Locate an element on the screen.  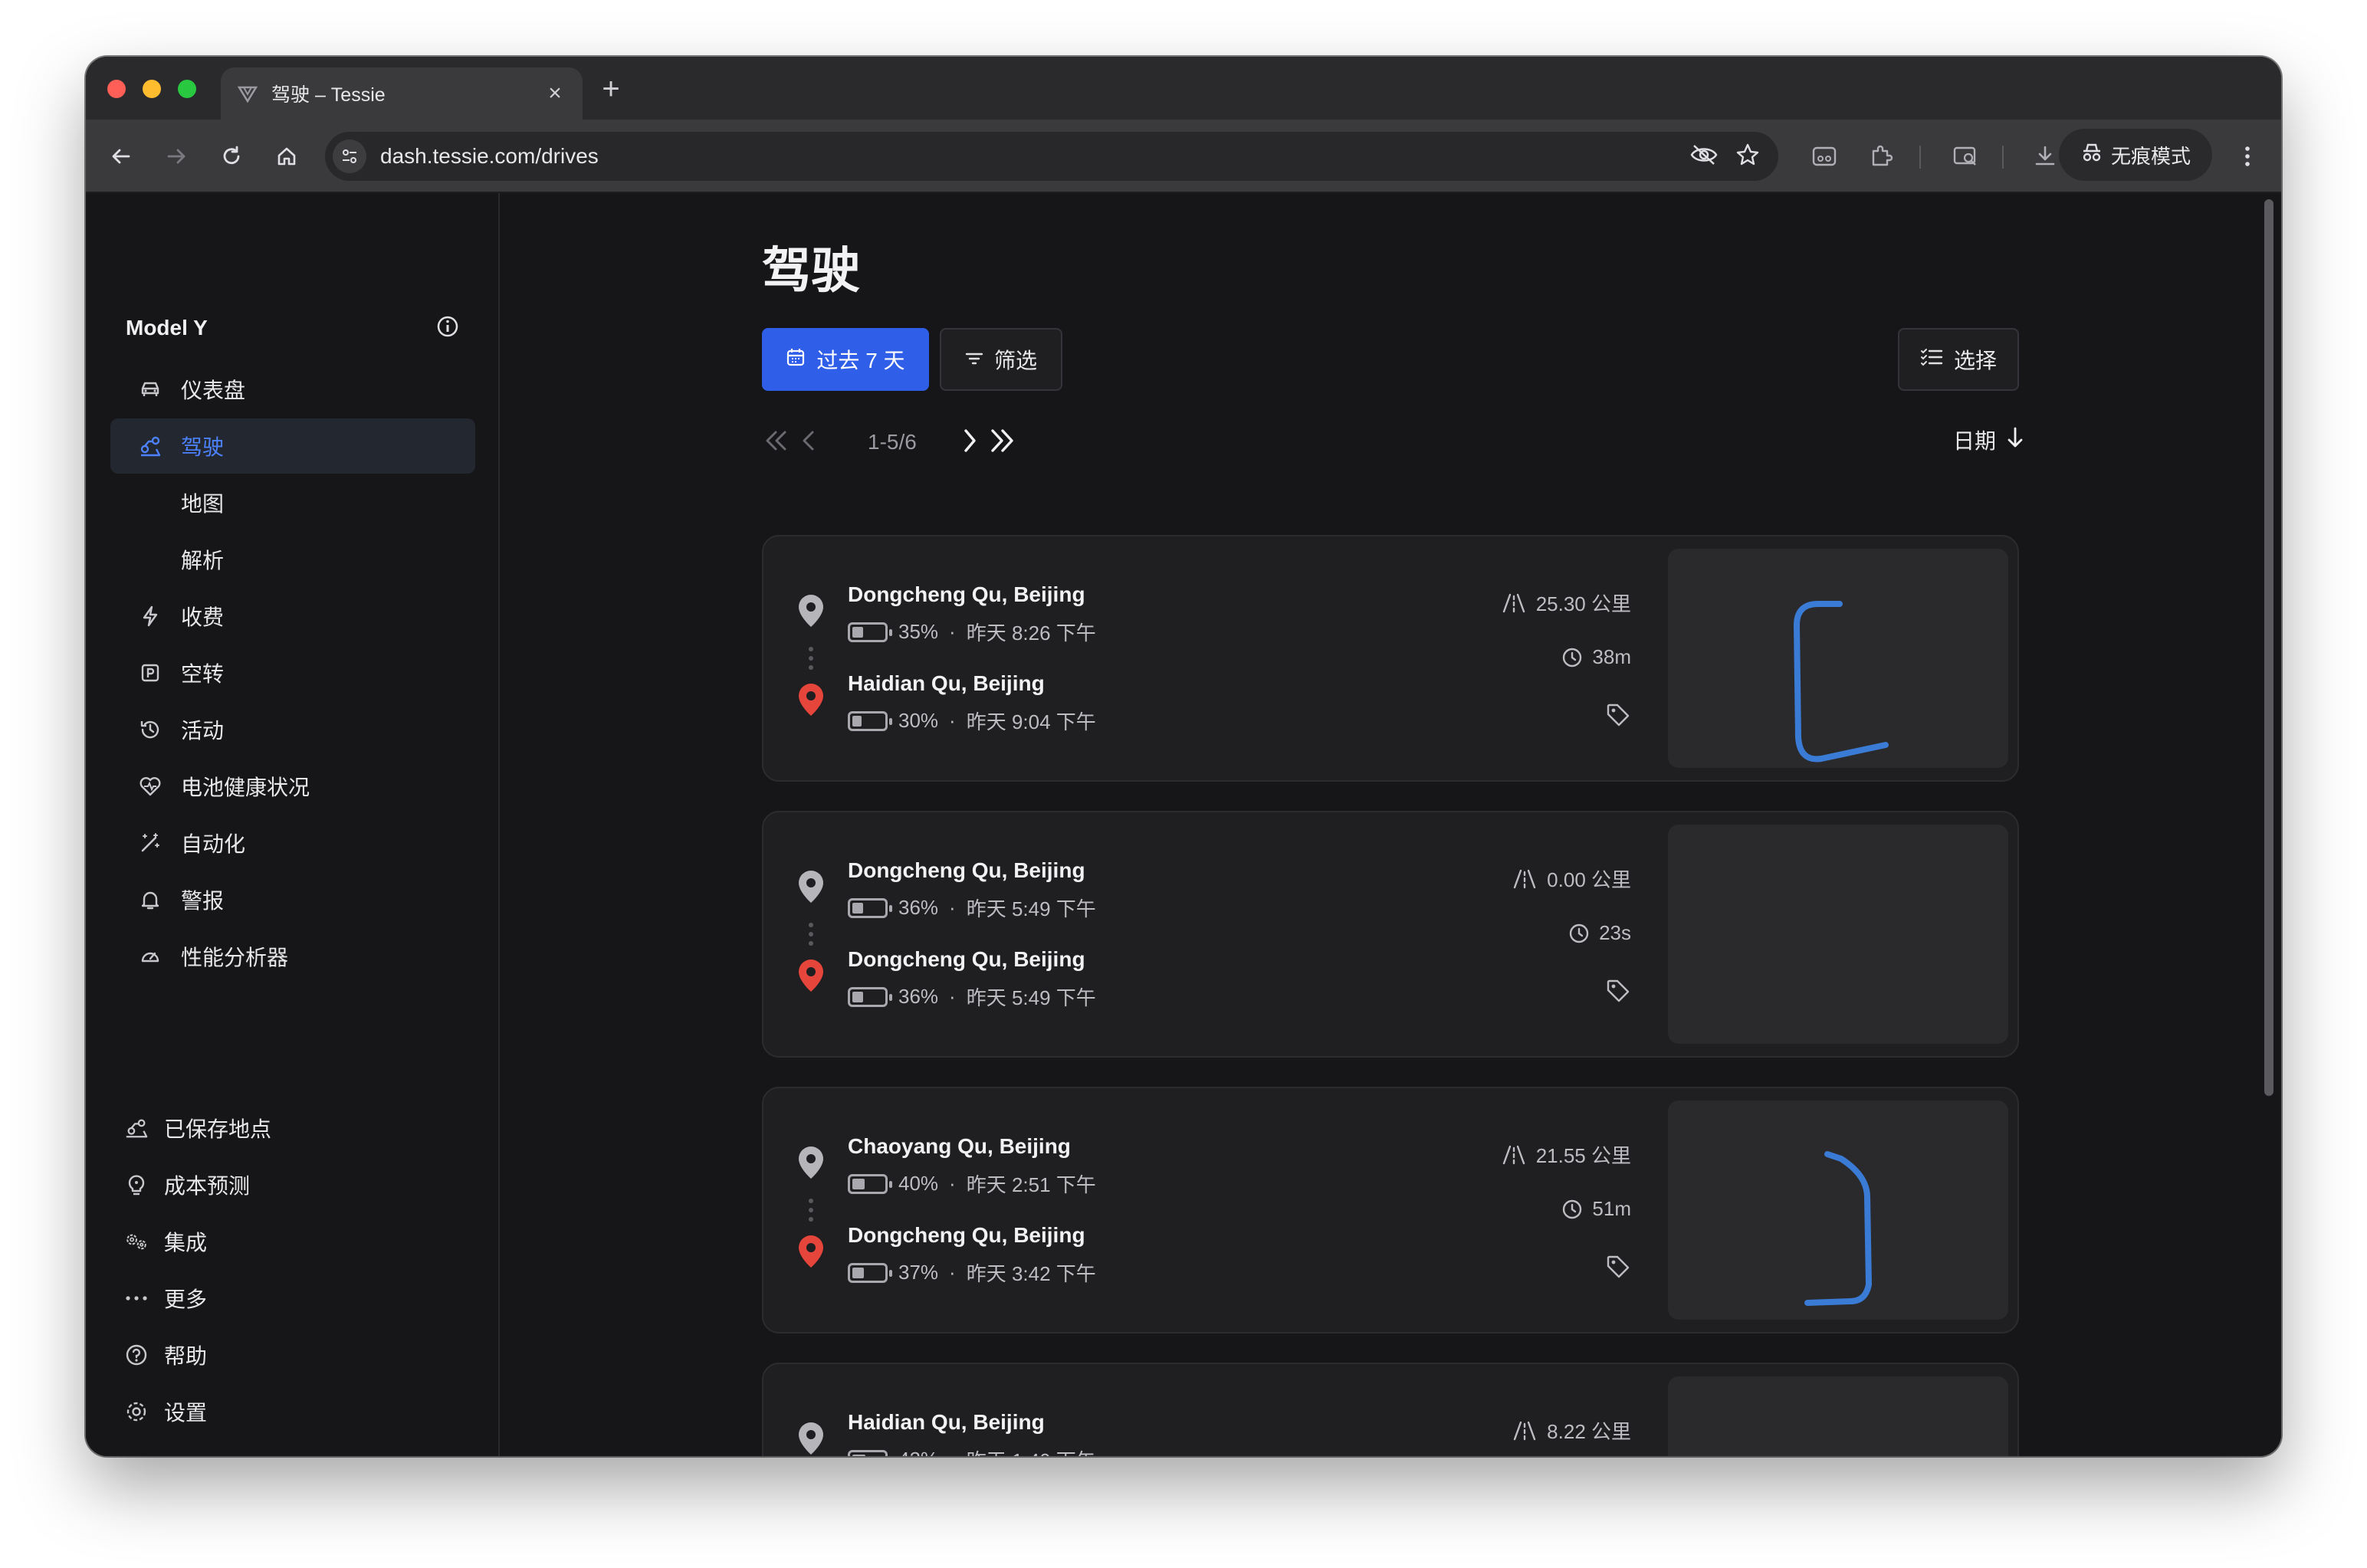
sidebar-item-settings: 设置 is located at coordinates (165, 1412).